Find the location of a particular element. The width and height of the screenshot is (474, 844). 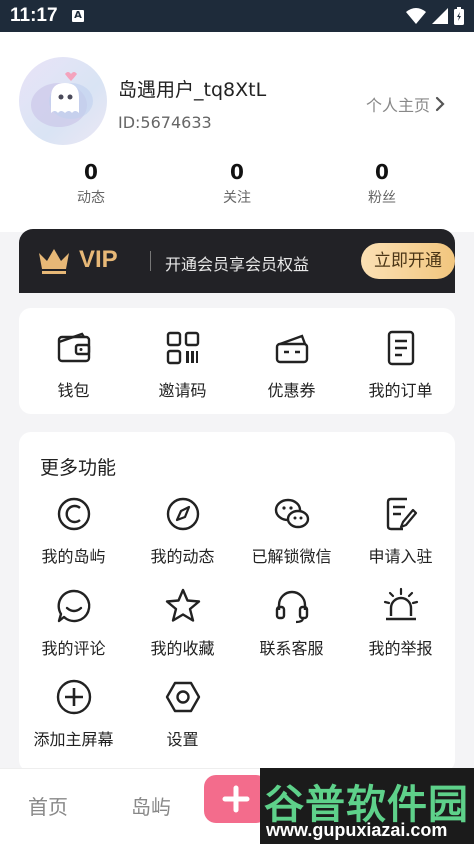

status-time: 11:17 is located at coordinates (34, 15).